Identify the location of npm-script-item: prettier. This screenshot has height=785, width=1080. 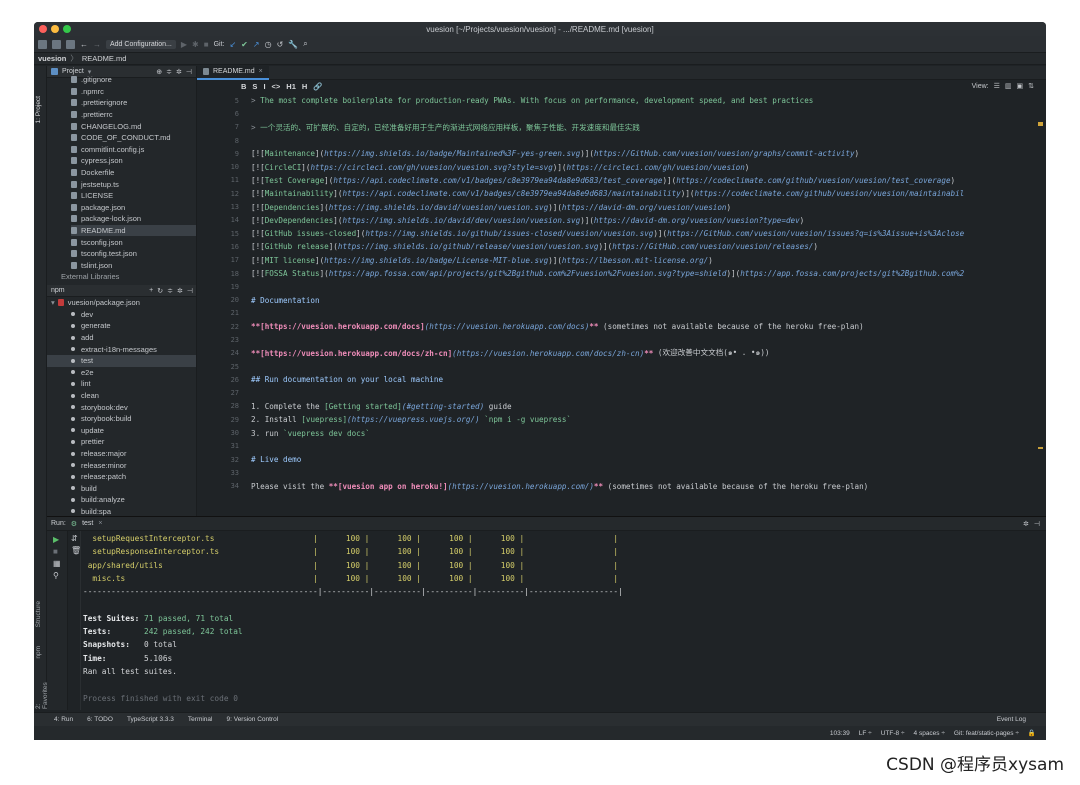
(121, 442).